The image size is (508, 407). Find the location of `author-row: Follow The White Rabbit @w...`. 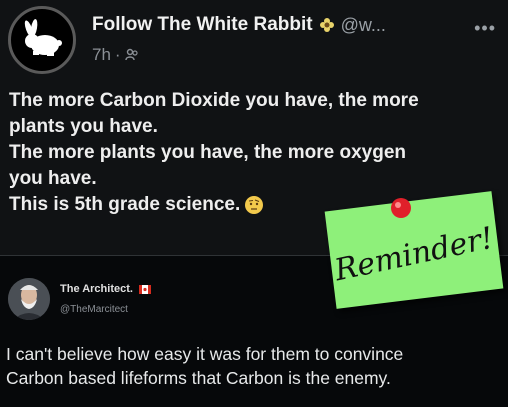

author-row: Follow The White Rabbit @w... is located at coordinates (239, 25).